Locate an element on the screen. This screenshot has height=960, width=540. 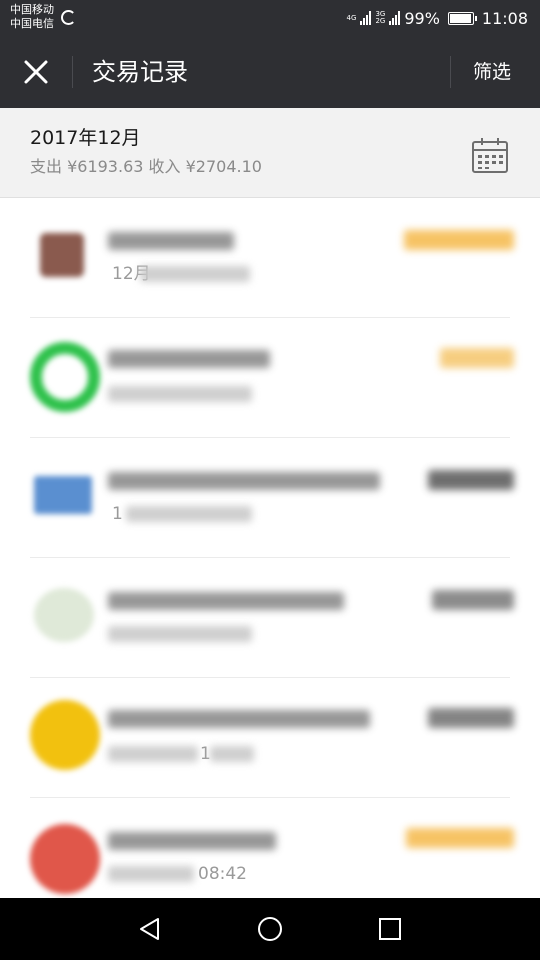
back-triangle-icon is located at coordinates (149, 929).